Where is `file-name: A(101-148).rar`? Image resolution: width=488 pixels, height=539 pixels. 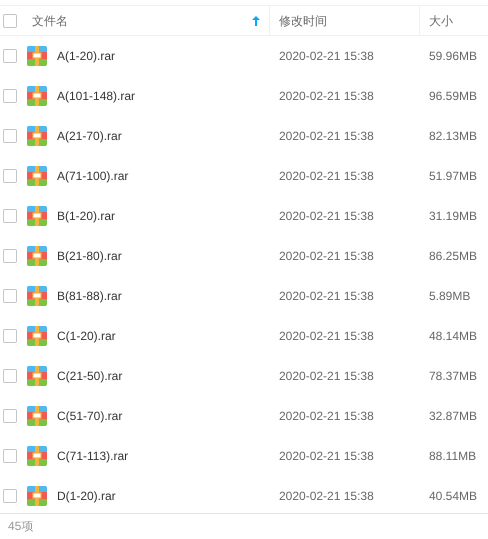
file-name: A(101-148).rar is located at coordinates (96, 96).